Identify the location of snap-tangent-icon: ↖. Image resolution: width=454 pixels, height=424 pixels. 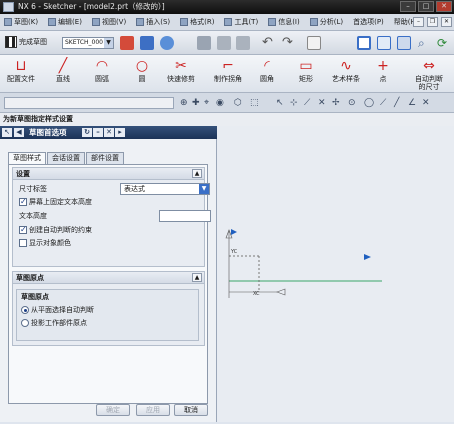
(280, 103).